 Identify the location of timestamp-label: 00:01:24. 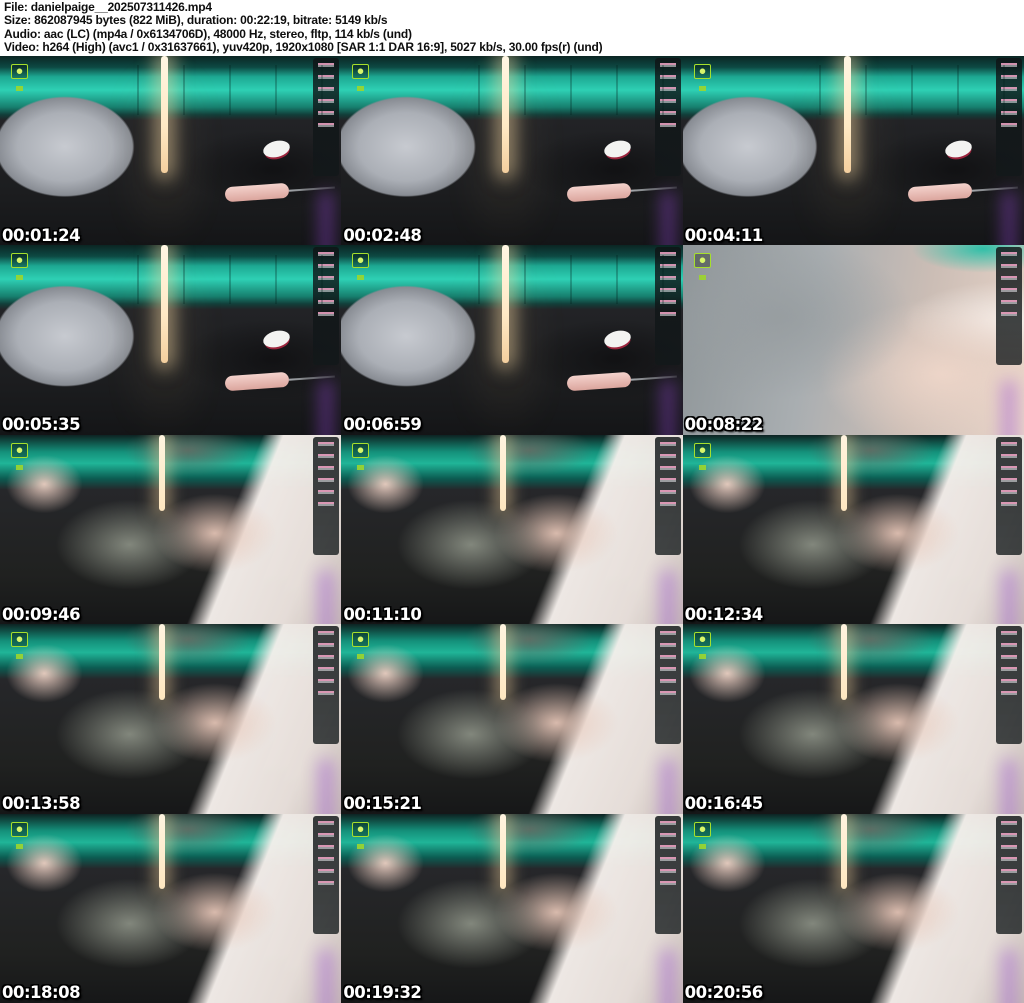
(41, 235).